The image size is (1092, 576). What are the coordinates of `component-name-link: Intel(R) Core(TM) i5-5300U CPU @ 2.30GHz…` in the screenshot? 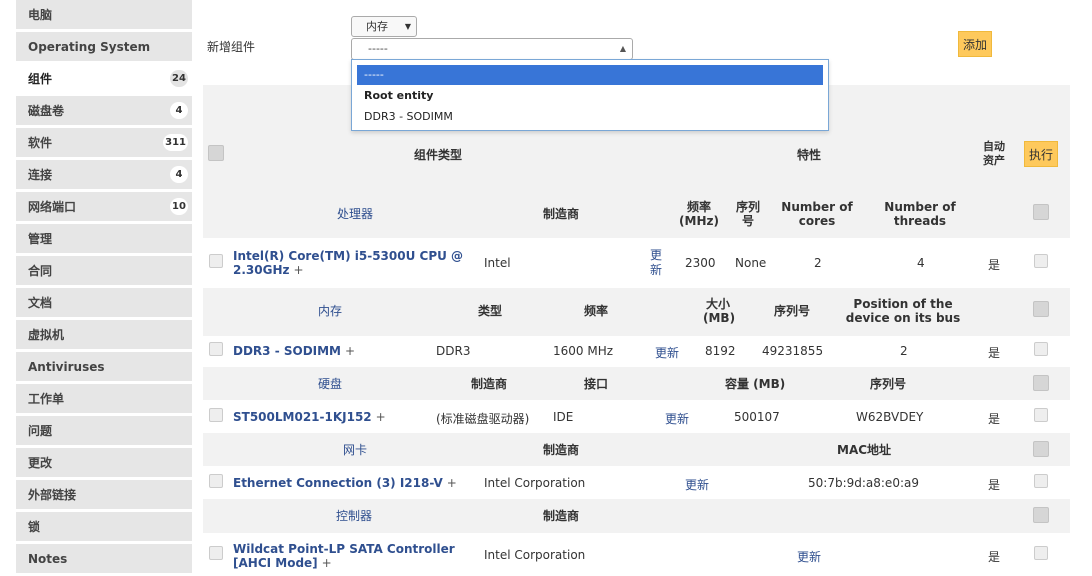 It's located at (348, 263).